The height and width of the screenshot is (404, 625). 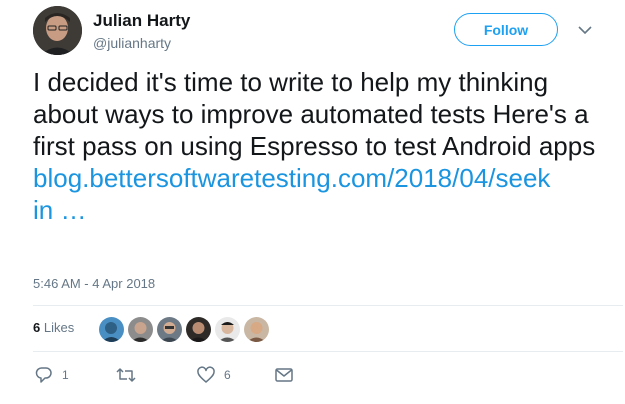 What do you see at coordinates (44, 375) in the screenshot?
I see `reply-icon` at bounding box center [44, 375].